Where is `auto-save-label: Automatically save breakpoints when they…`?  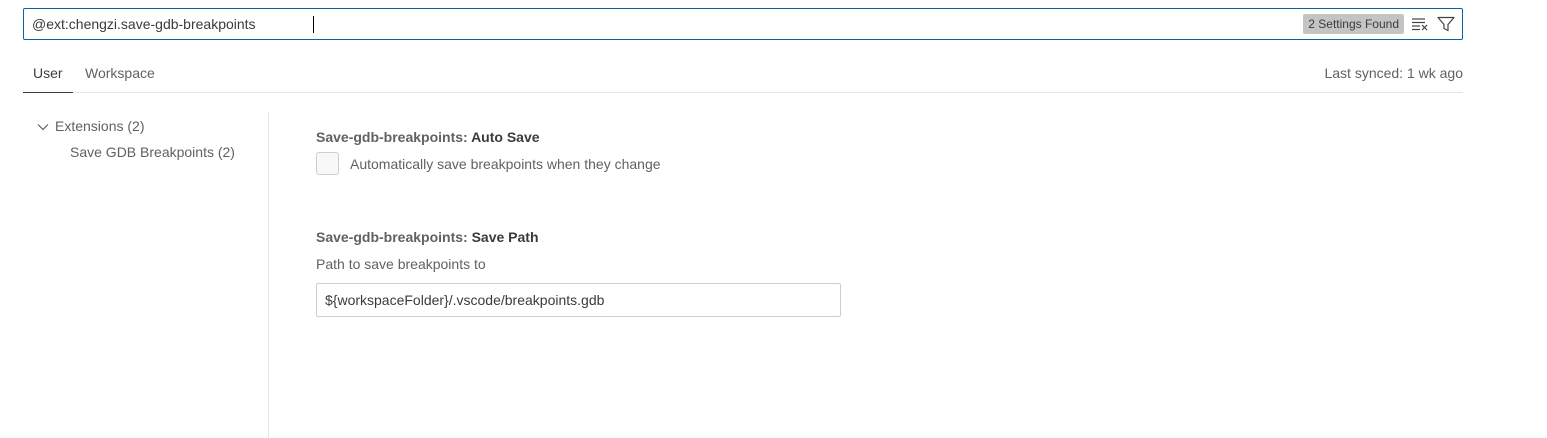
auto-save-label: Automatically save breakpoints when they… is located at coordinates (505, 163).